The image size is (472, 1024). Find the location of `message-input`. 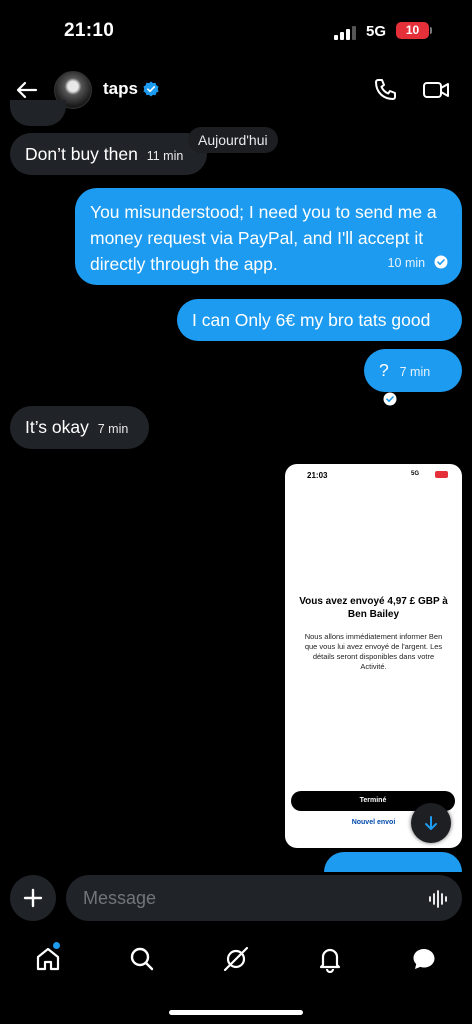

message-input is located at coordinates (264, 898).